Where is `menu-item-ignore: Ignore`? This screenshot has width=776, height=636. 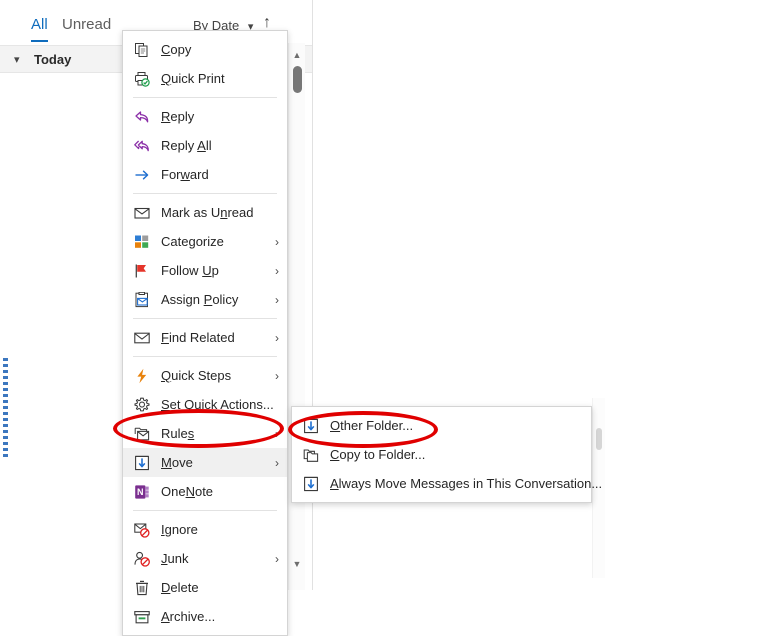 menu-item-ignore: Ignore is located at coordinates (205, 529).